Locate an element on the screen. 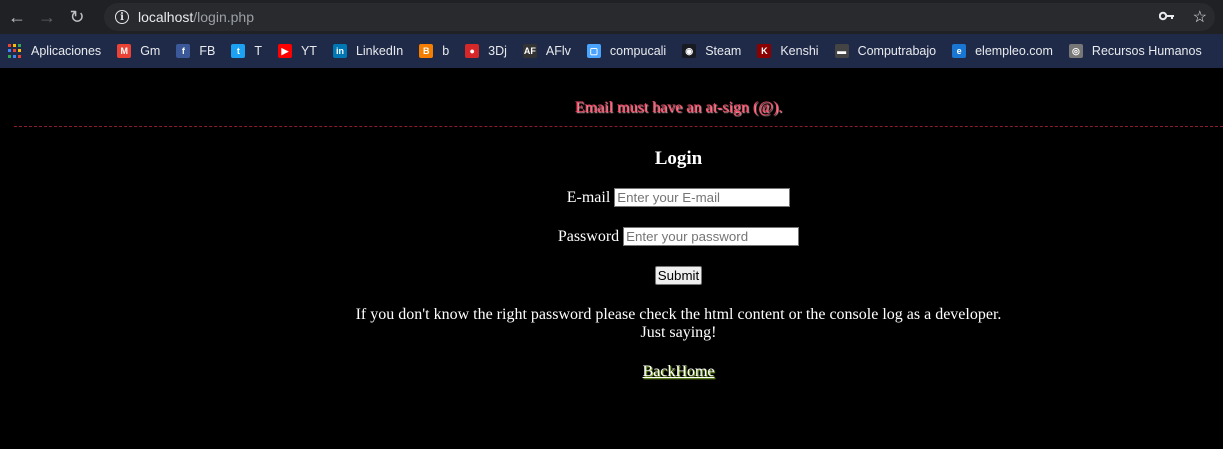  bookmark-computrabajo: ▬ Computrabajo is located at coordinates (886, 51).